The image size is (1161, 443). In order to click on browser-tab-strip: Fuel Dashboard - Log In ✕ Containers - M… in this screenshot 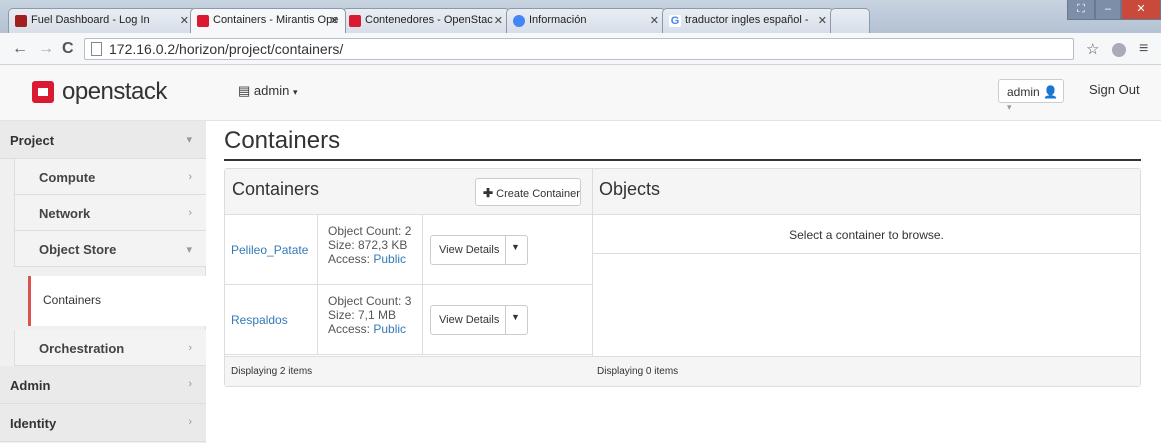, I will do `click(580, 16)`.